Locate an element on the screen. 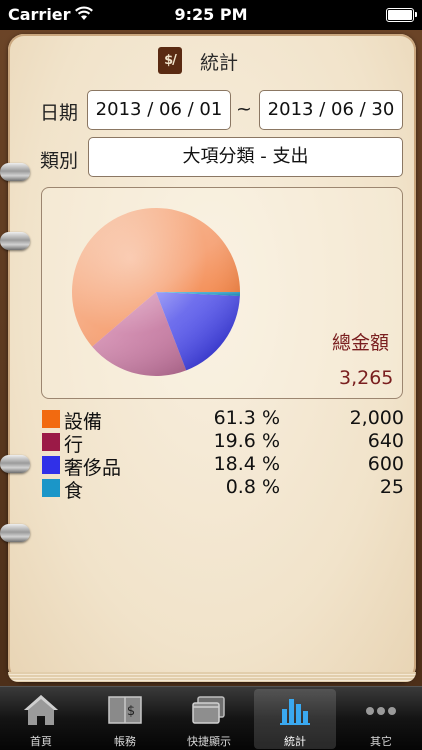  pie-chart is located at coordinates (156, 291).